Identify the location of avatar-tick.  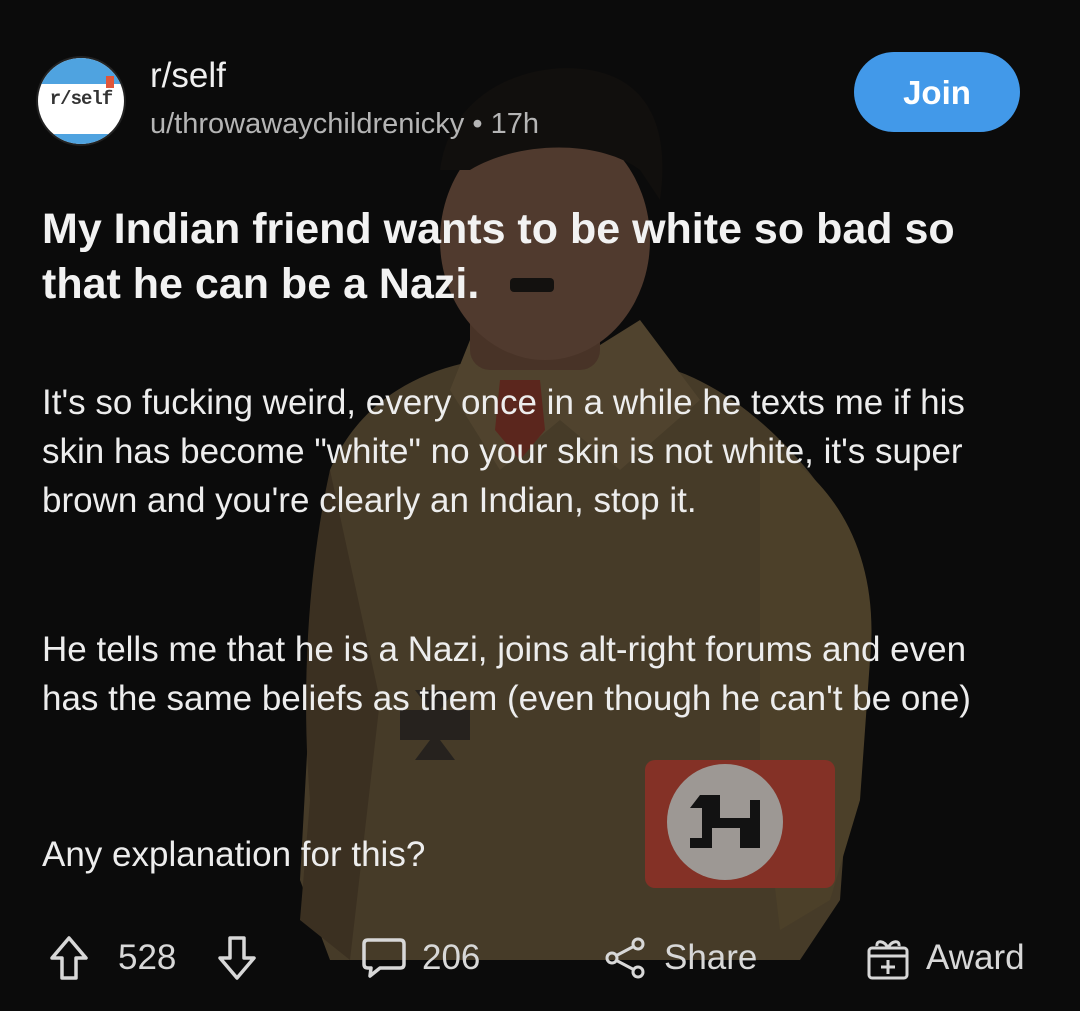
(110, 82).